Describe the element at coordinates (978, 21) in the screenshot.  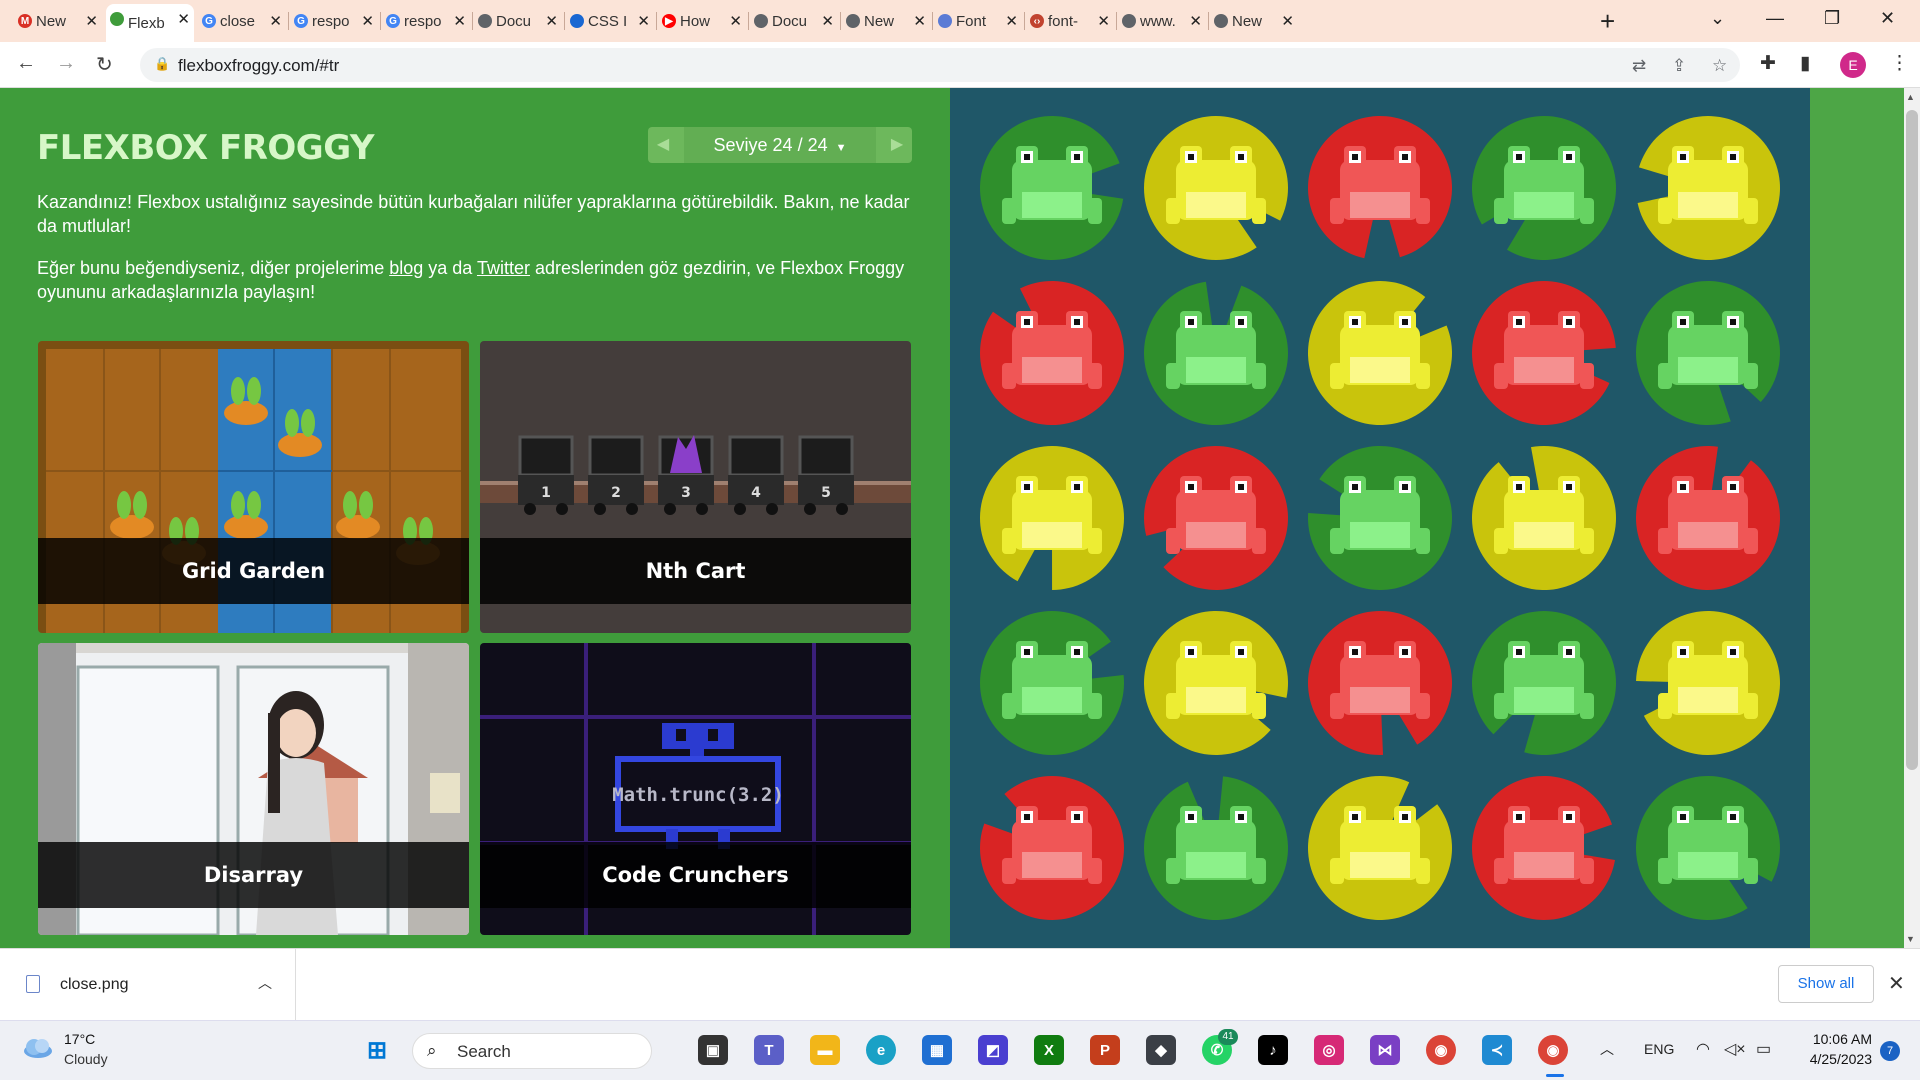
I see `browser-tab: Font ✕` at that location.